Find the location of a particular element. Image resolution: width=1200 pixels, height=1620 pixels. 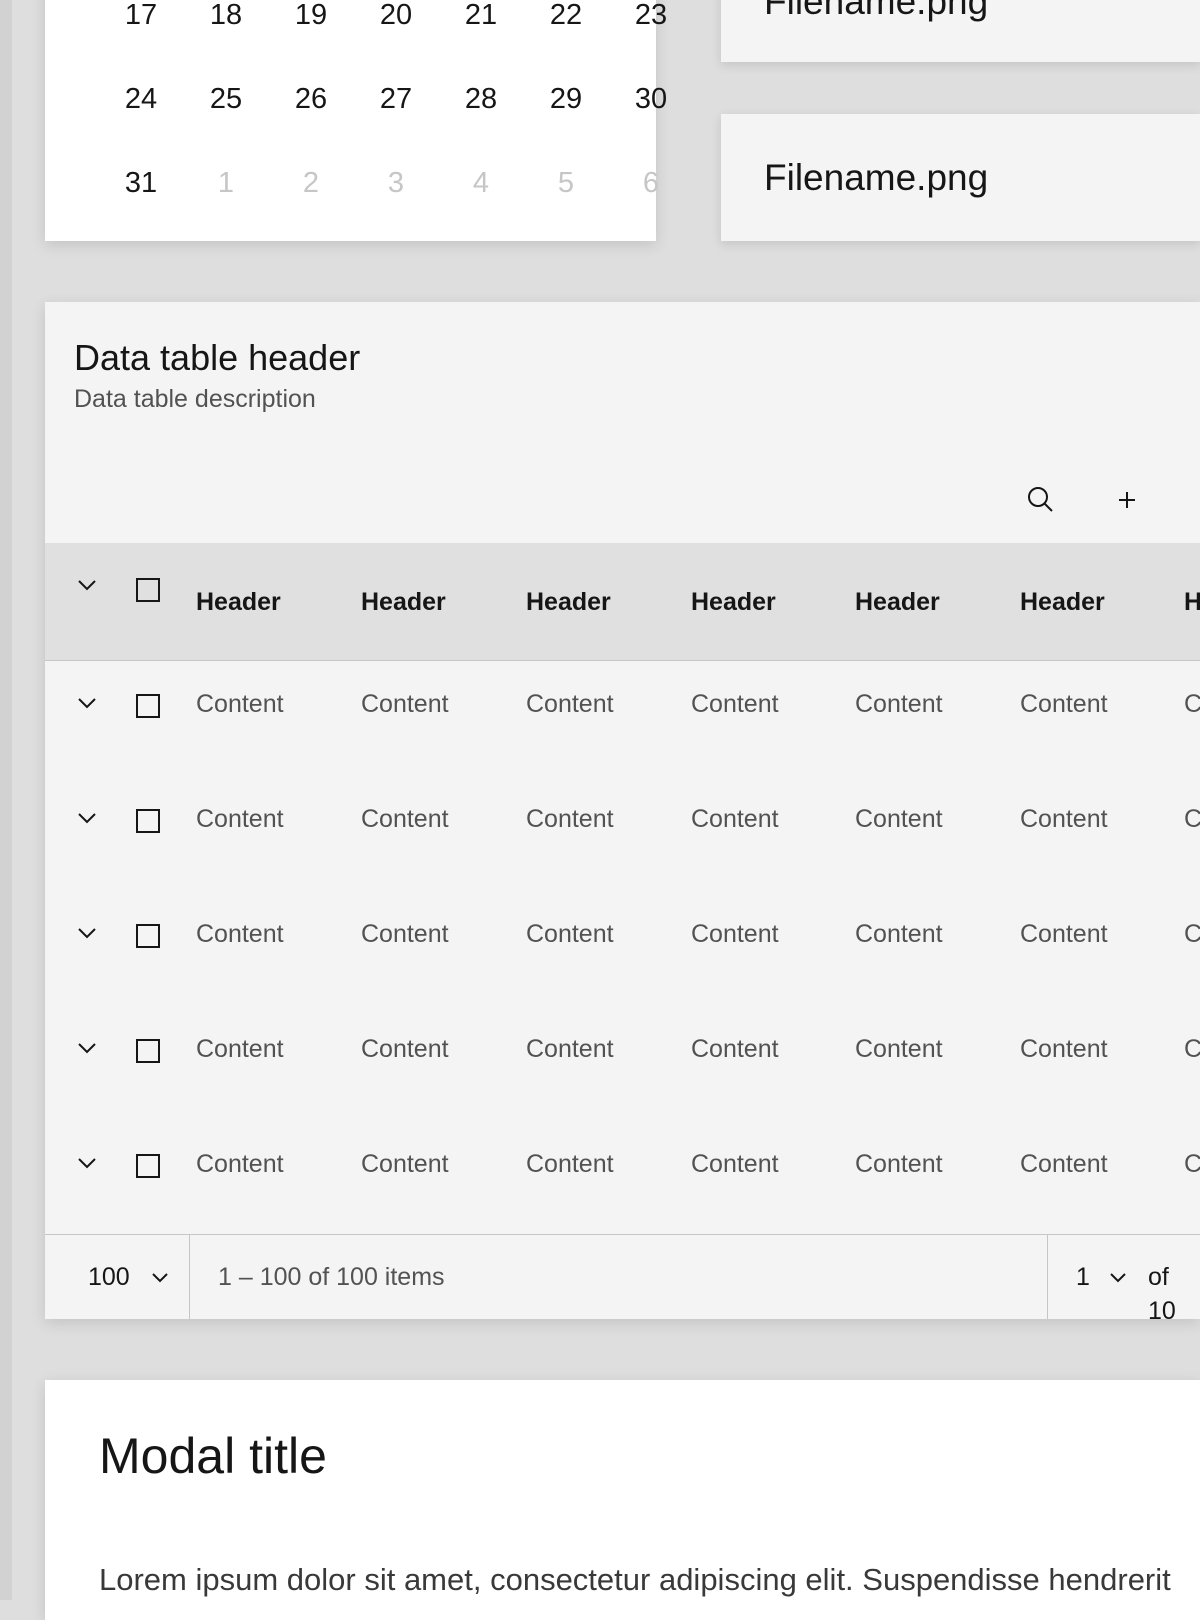

calendar-day-next-month: 6 is located at coordinates (651, 183).